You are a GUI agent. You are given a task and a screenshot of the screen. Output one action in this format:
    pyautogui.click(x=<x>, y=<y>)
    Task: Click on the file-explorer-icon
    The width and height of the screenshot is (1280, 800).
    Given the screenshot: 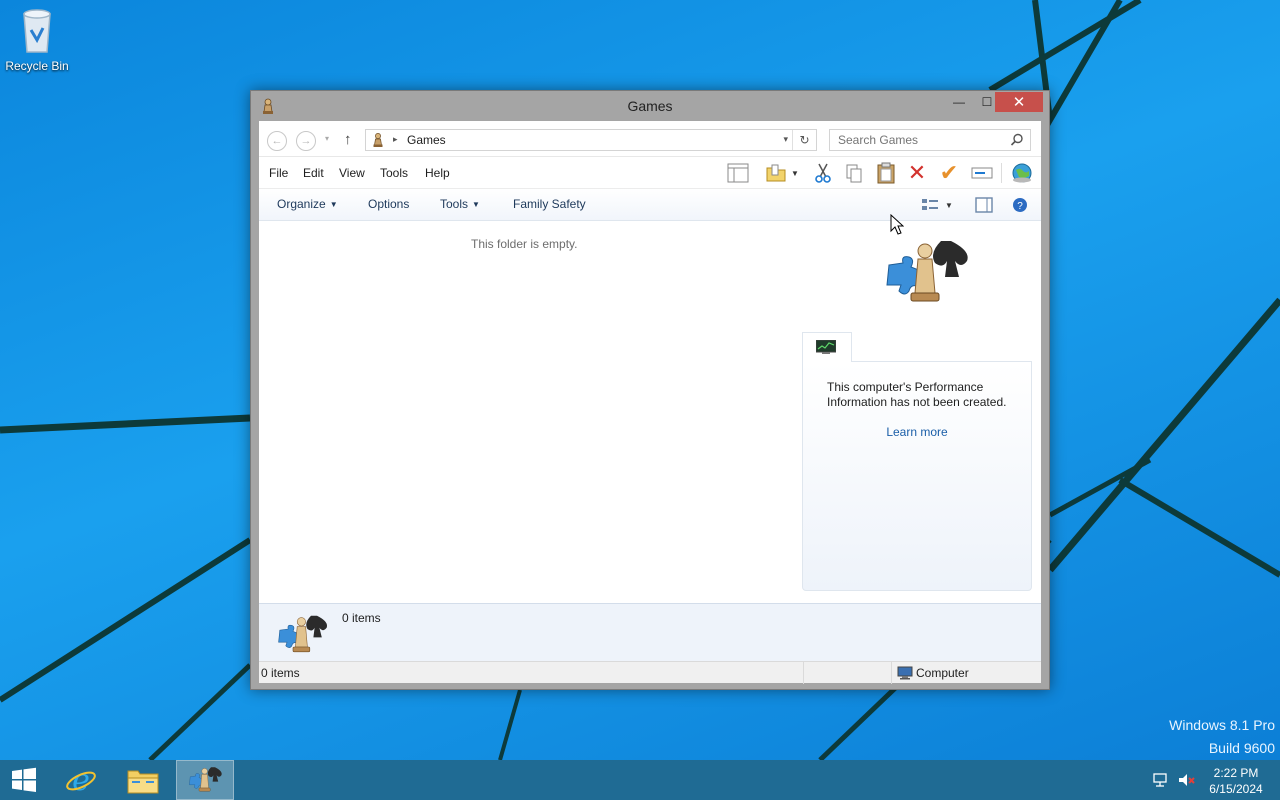 What is the action you would take?
    pyautogui.click(x=143, y=782)
    